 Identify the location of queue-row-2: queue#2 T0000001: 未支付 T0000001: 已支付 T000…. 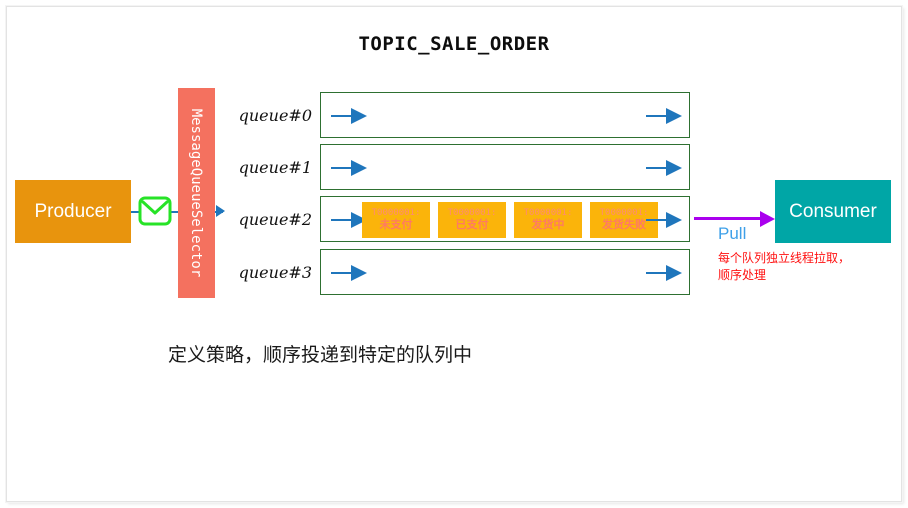
(461, 219).